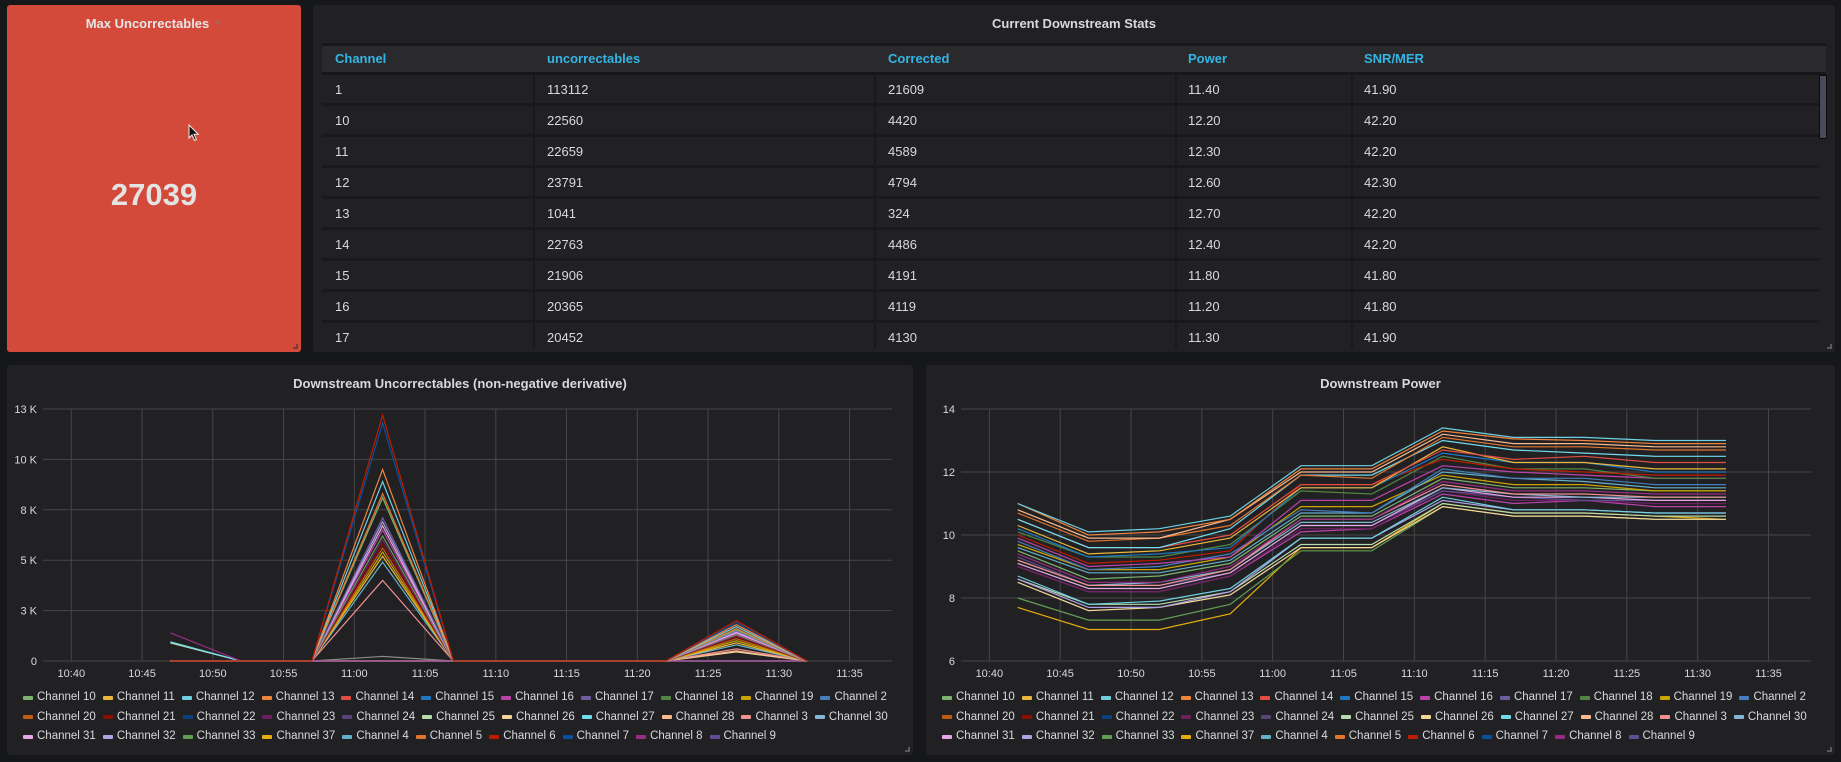  I want to click on chevron-down-icon, so click(218, 23).